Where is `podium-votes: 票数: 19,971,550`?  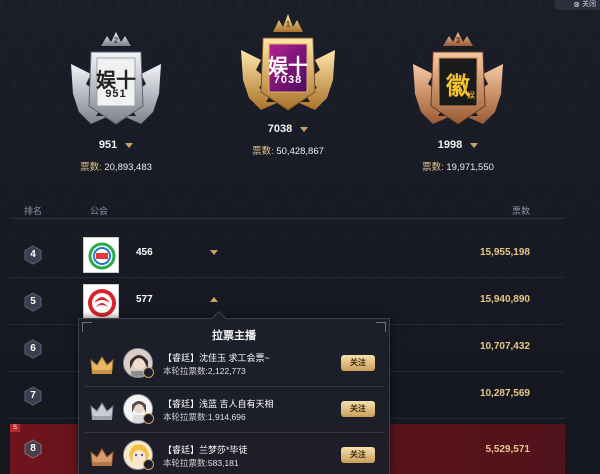 podium-votes: 票数: 19,971,550 is located at coordinates (458, 167).